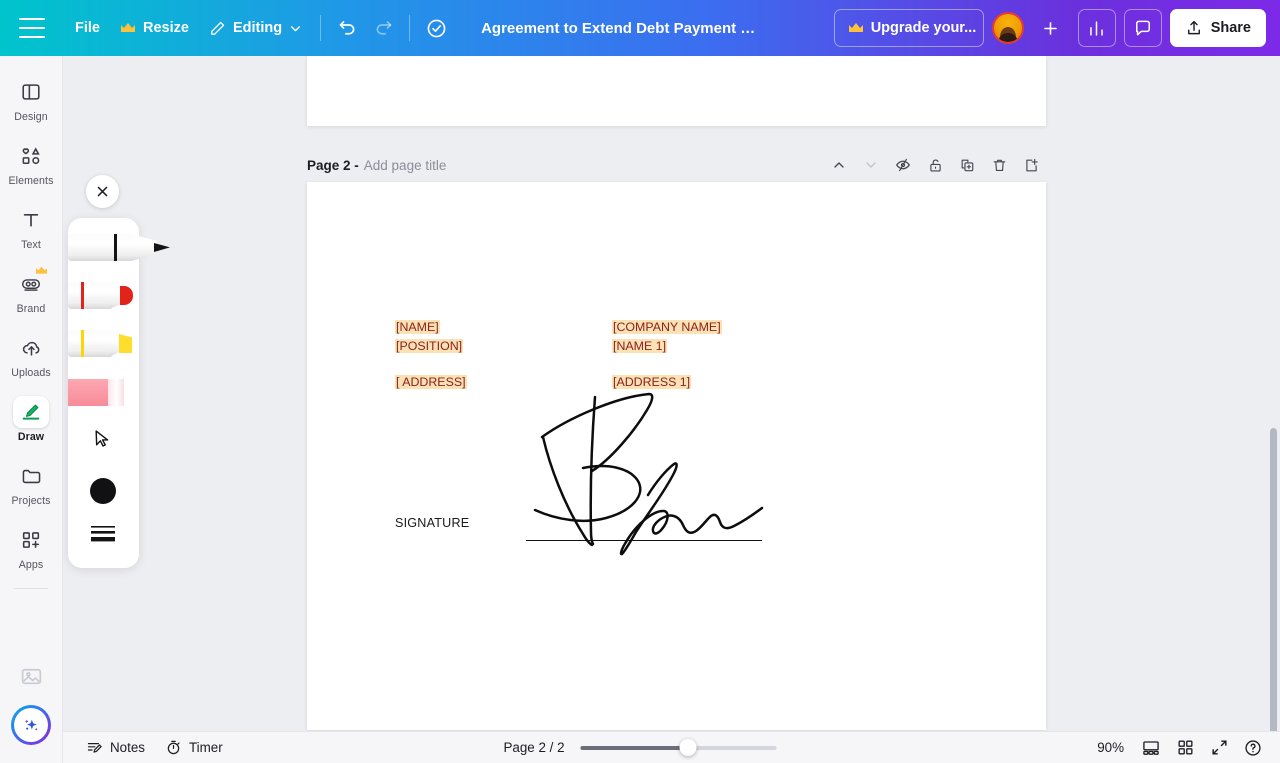 Image resolution: width=1280 pixels, height=763 pixels. Describe the element at coordinates (383, 28) in the screenshot. I see `redo-button` at that location.